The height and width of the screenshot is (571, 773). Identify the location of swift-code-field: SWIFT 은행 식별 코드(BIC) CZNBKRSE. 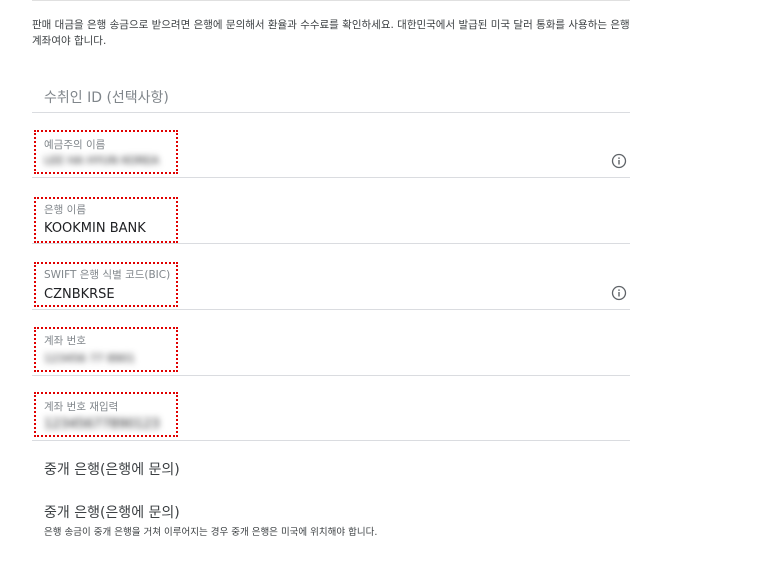
(331, 286).